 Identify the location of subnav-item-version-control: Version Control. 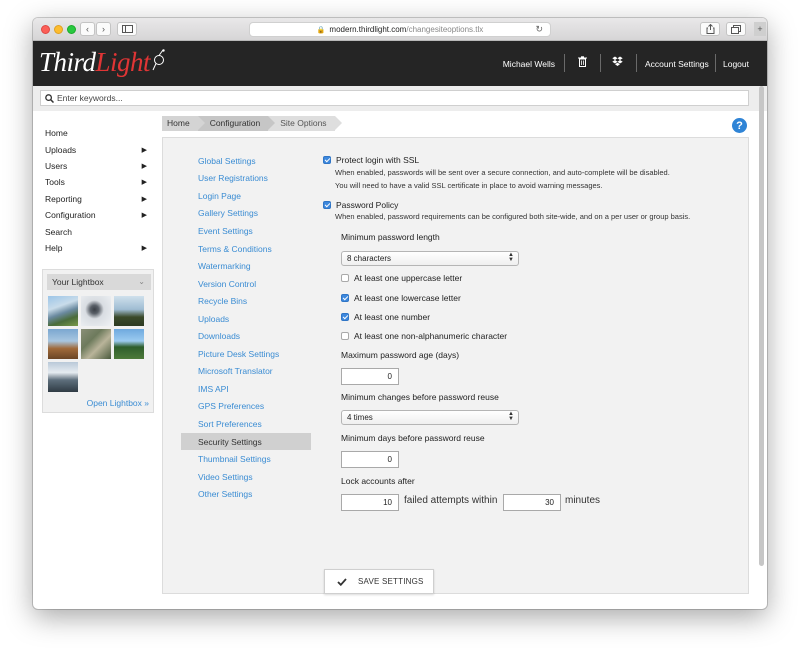
(246, 284).